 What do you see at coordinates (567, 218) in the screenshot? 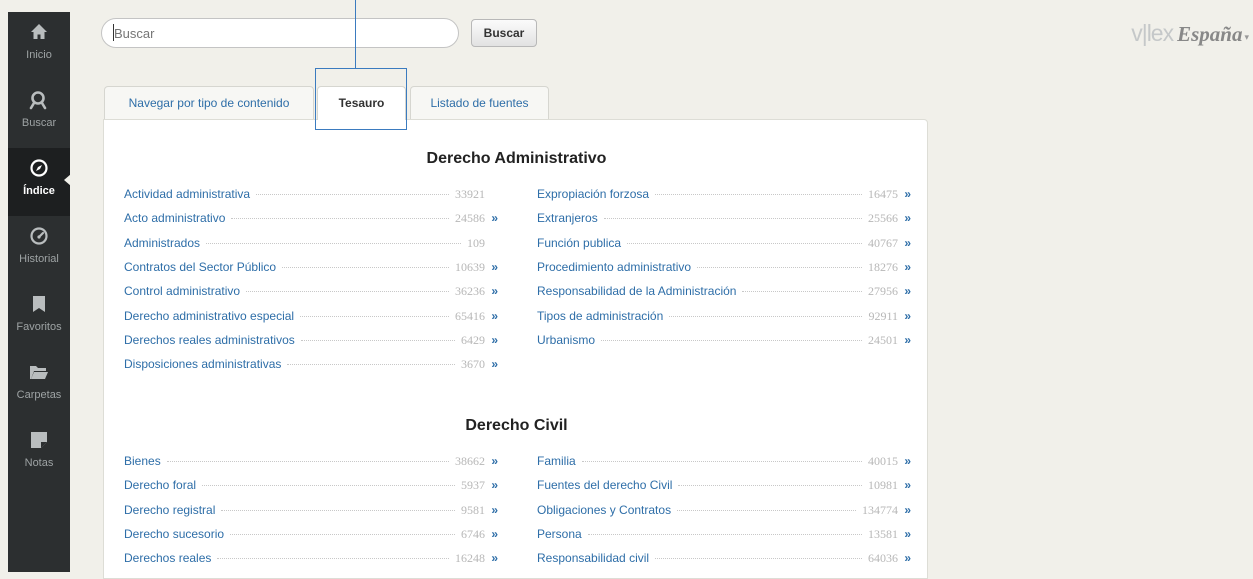
I see `entry-link: Extranjeros` at bounding box center [567, 218].